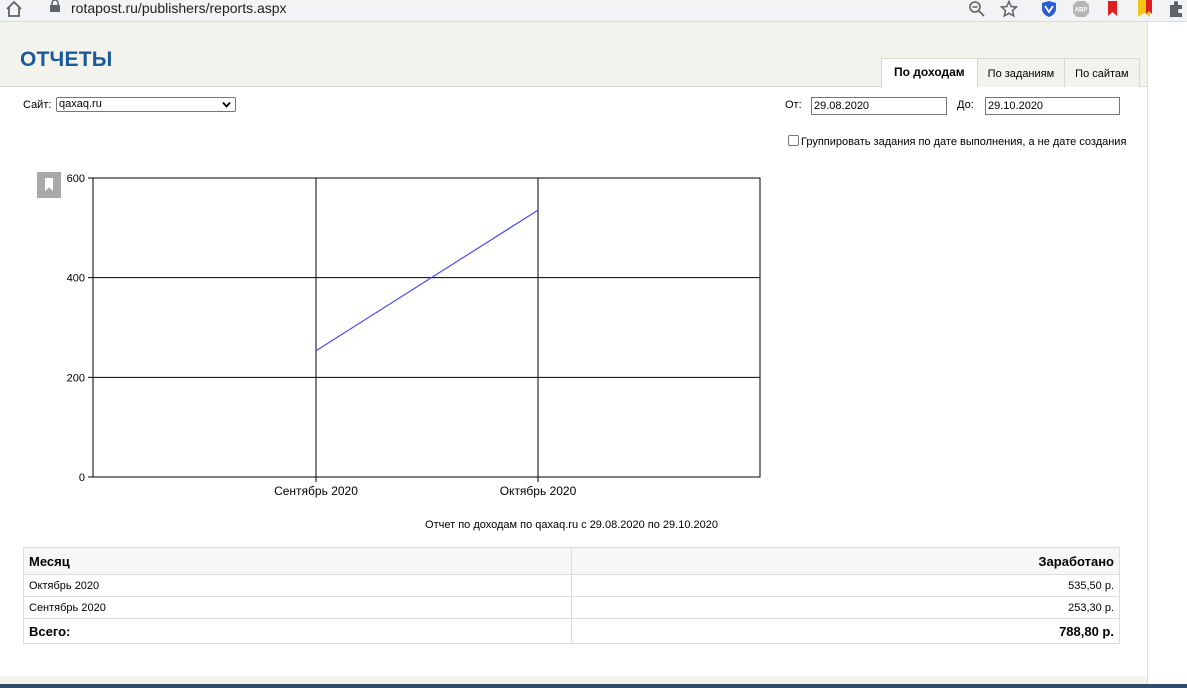 The width and height of the screenshot is (1187, 688). I want to click on y-tick-label: 0, so click(82, 478).